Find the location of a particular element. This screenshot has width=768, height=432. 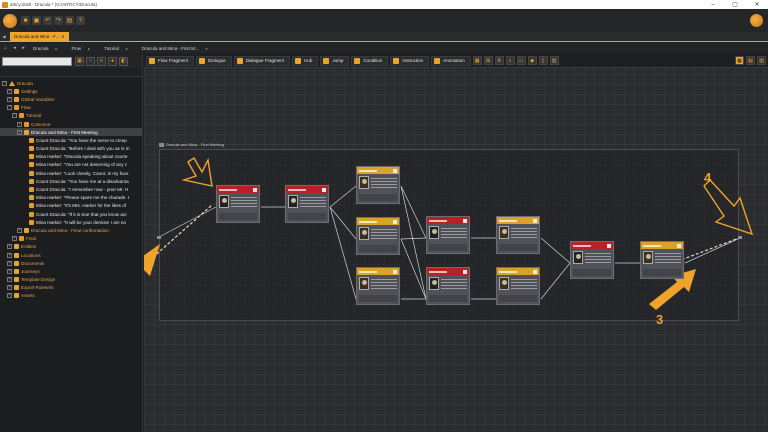

delete-icon: ● is located at coordinates (112, 61).